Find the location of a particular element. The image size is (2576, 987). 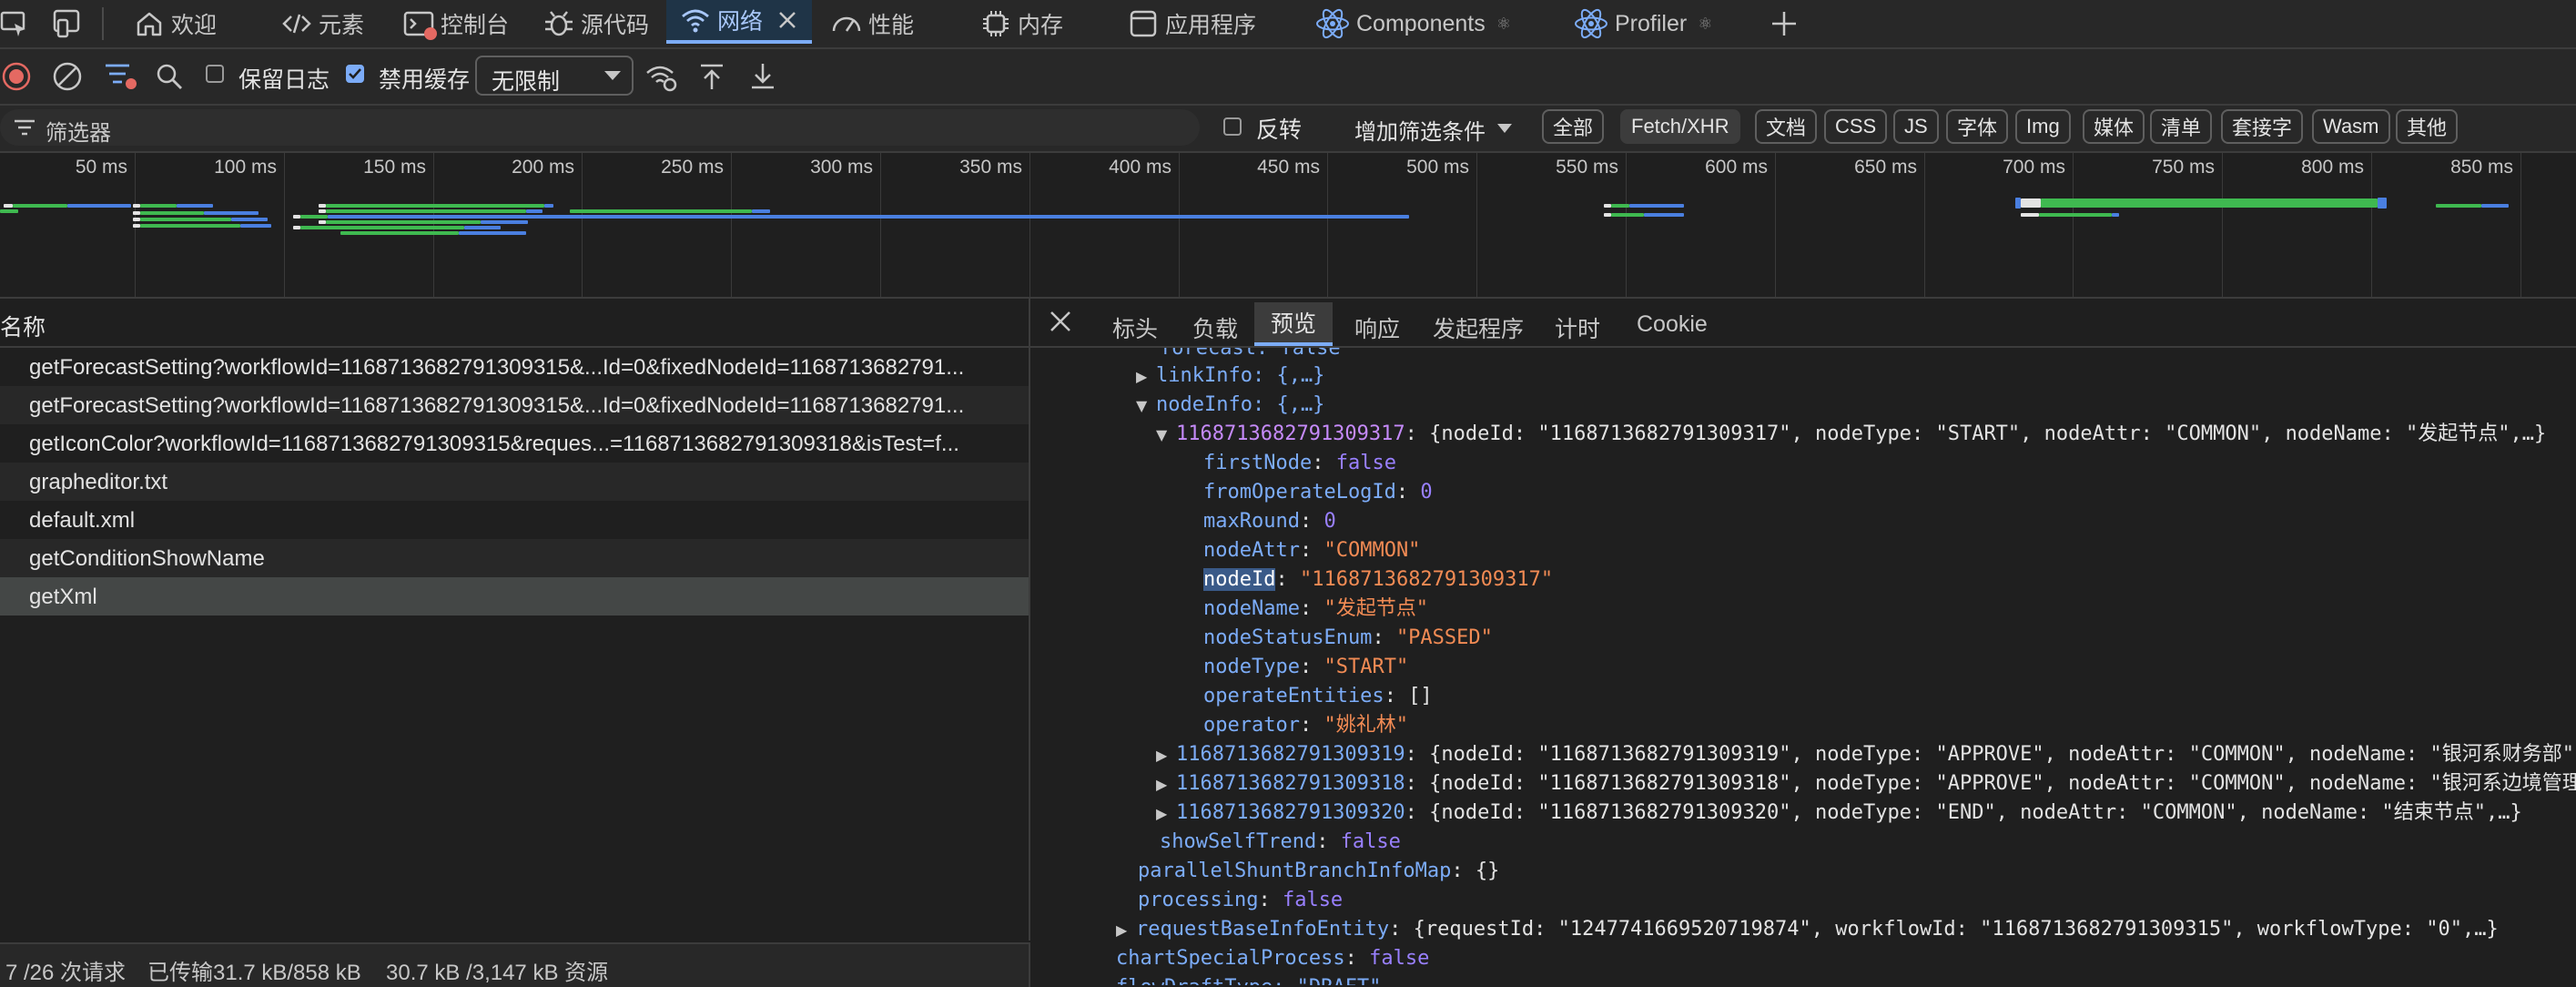

tab-components: Components ⚛ is located at coordinates (1412, 24).